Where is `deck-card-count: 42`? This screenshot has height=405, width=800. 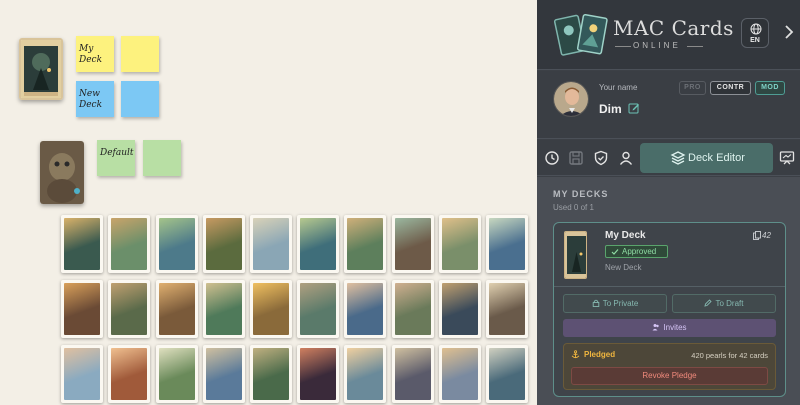 deck-card-count: 42 is located at coordinates (766, 235).